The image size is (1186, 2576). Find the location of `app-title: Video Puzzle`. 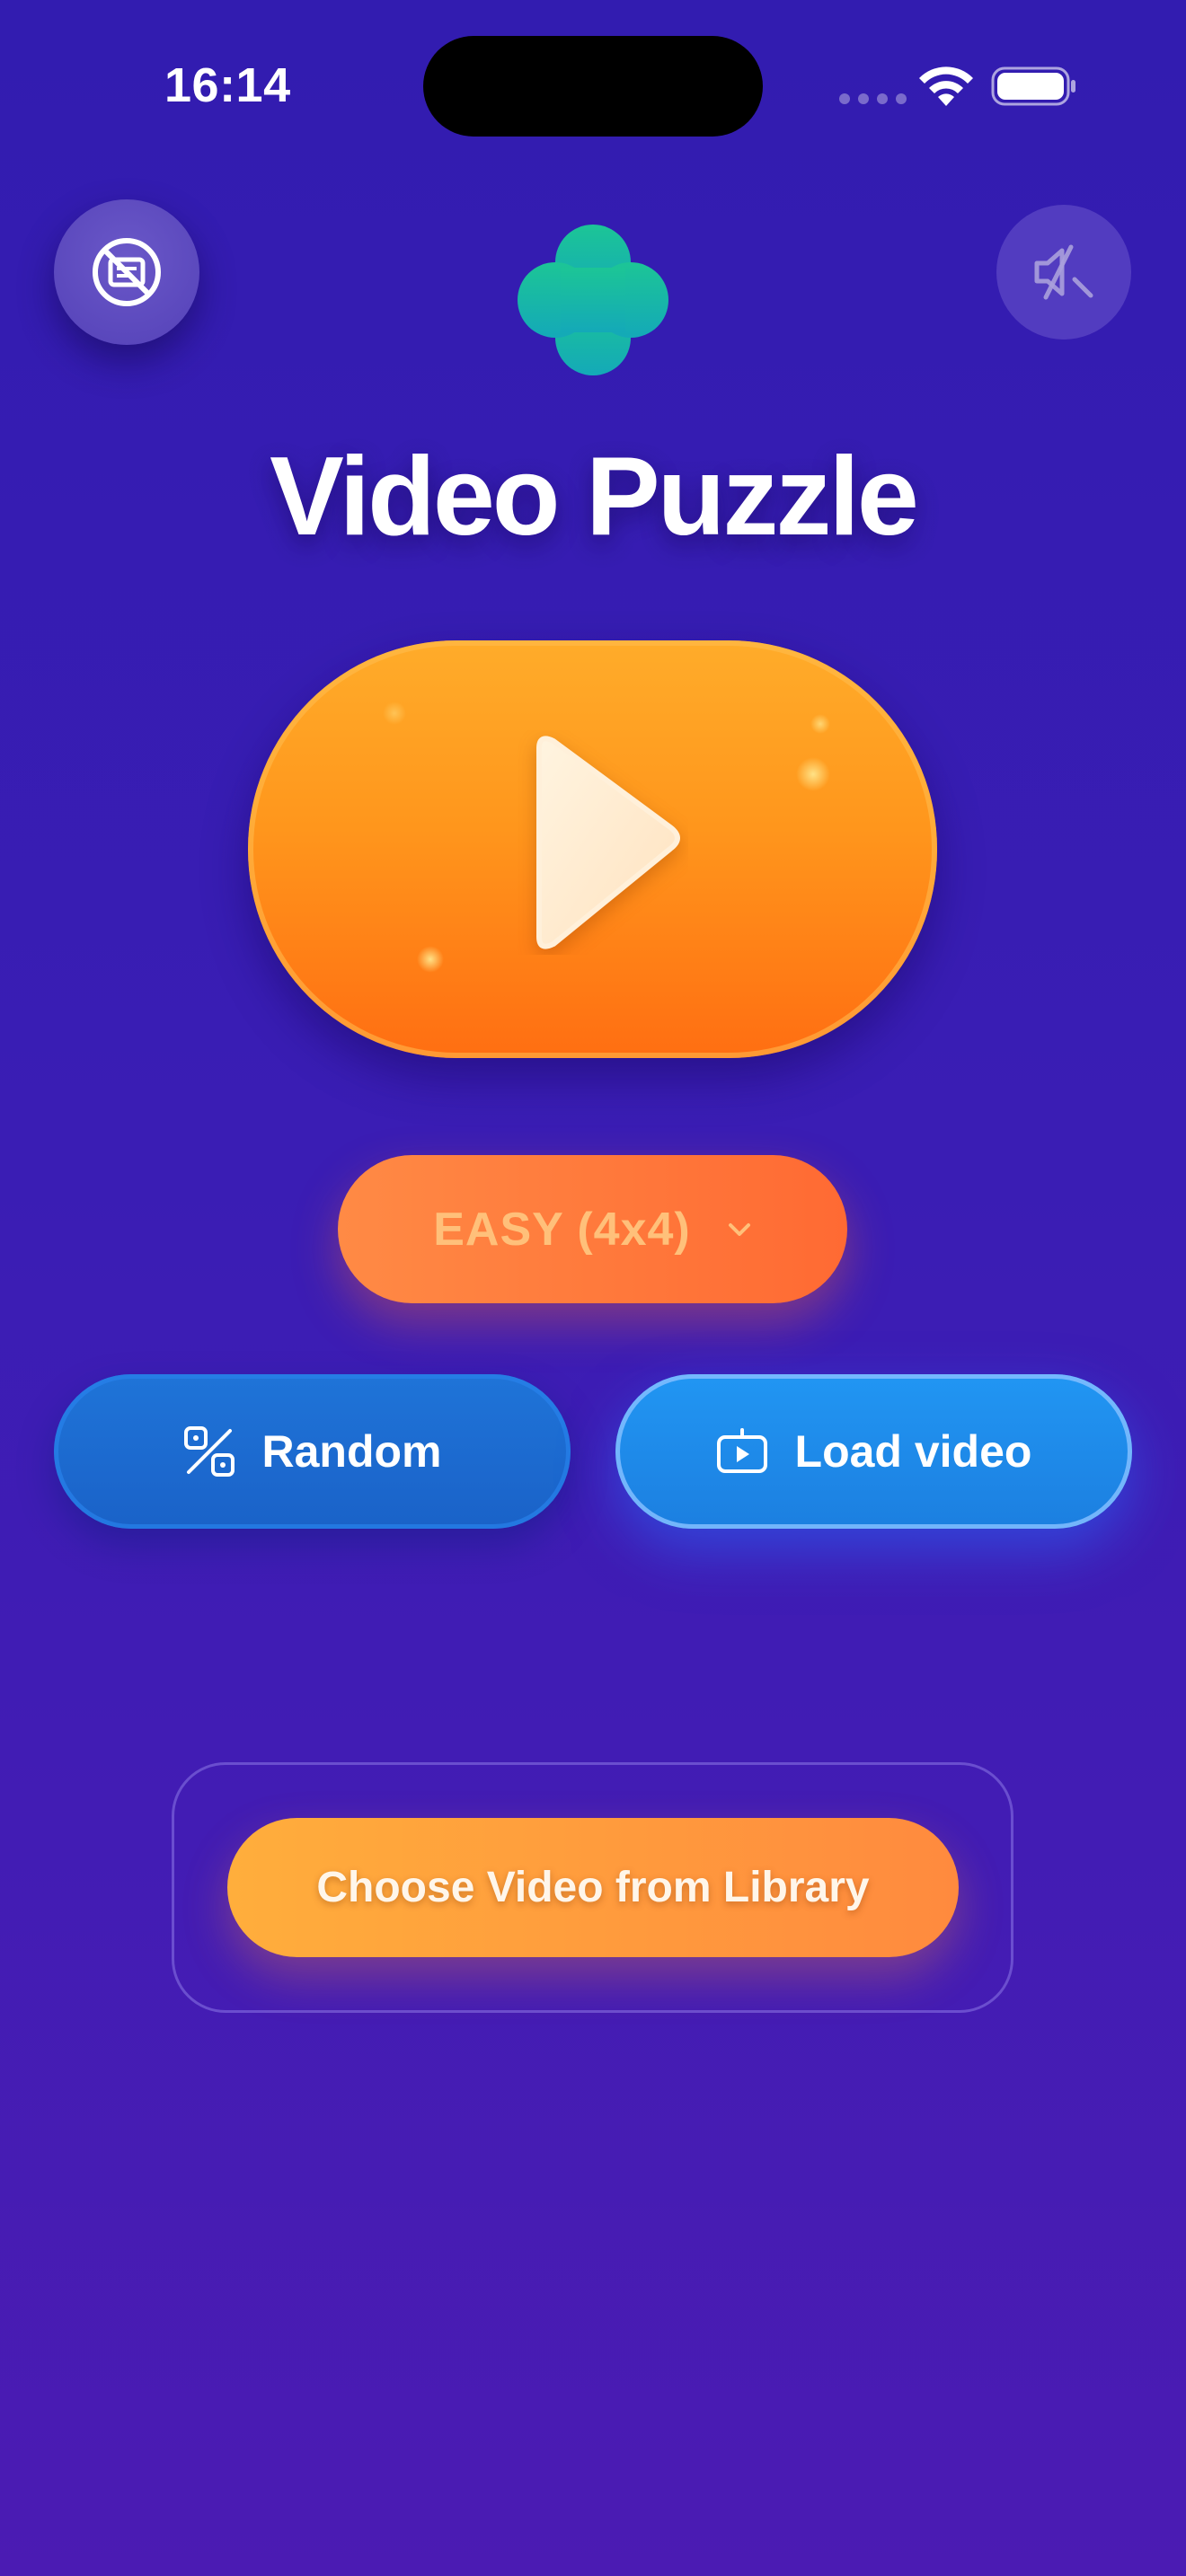

app-title: Video Puzzle is located at coordinates (594, 497).